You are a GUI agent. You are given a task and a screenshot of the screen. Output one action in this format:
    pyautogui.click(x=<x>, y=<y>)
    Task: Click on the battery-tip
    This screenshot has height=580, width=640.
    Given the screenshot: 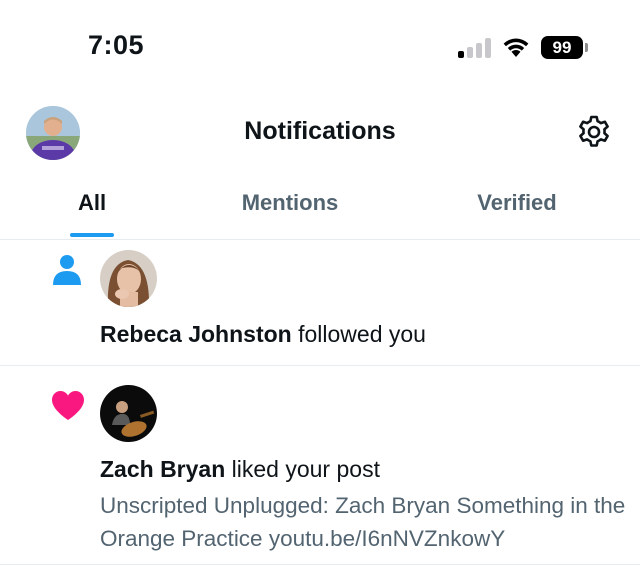 What is the action you would take?
    pyautogui.click(x=586, y=47)
    